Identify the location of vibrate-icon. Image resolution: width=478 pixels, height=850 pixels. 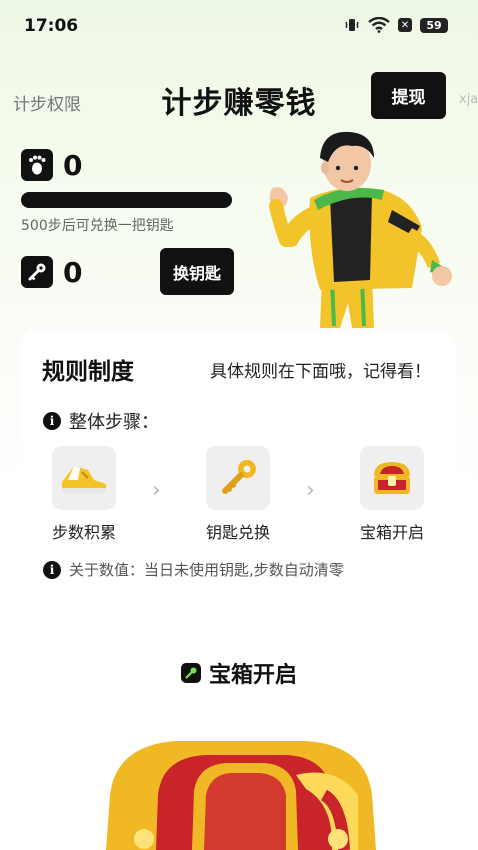
(352, 25).